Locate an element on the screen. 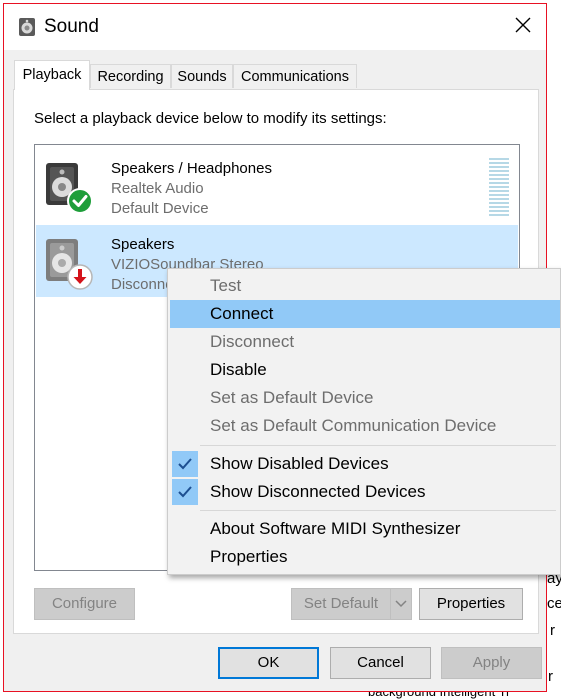 The image size is (561, 699). menu-item-disable: Disable is located at coordinates (365, 370).